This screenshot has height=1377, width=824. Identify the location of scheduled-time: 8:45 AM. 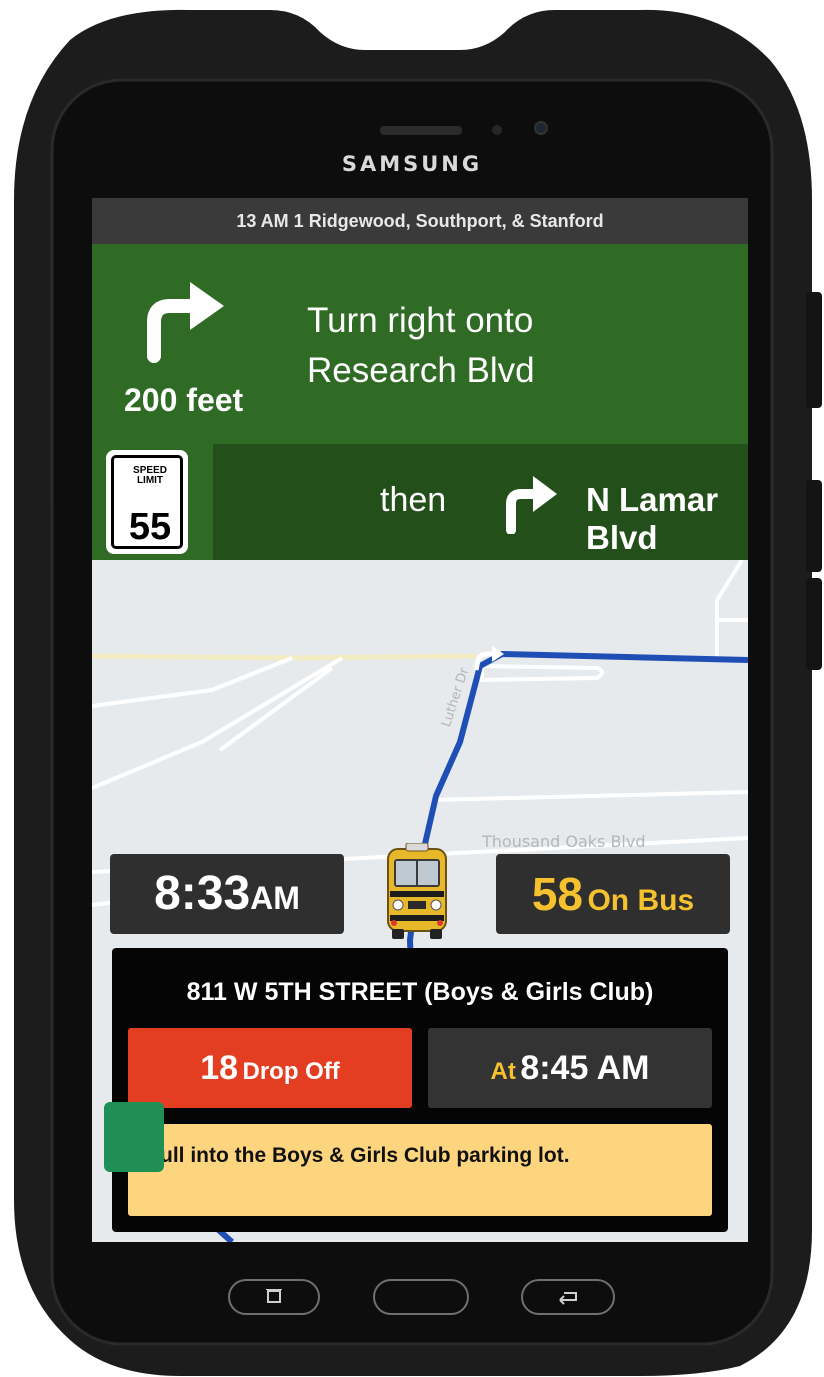
(585, 1068).